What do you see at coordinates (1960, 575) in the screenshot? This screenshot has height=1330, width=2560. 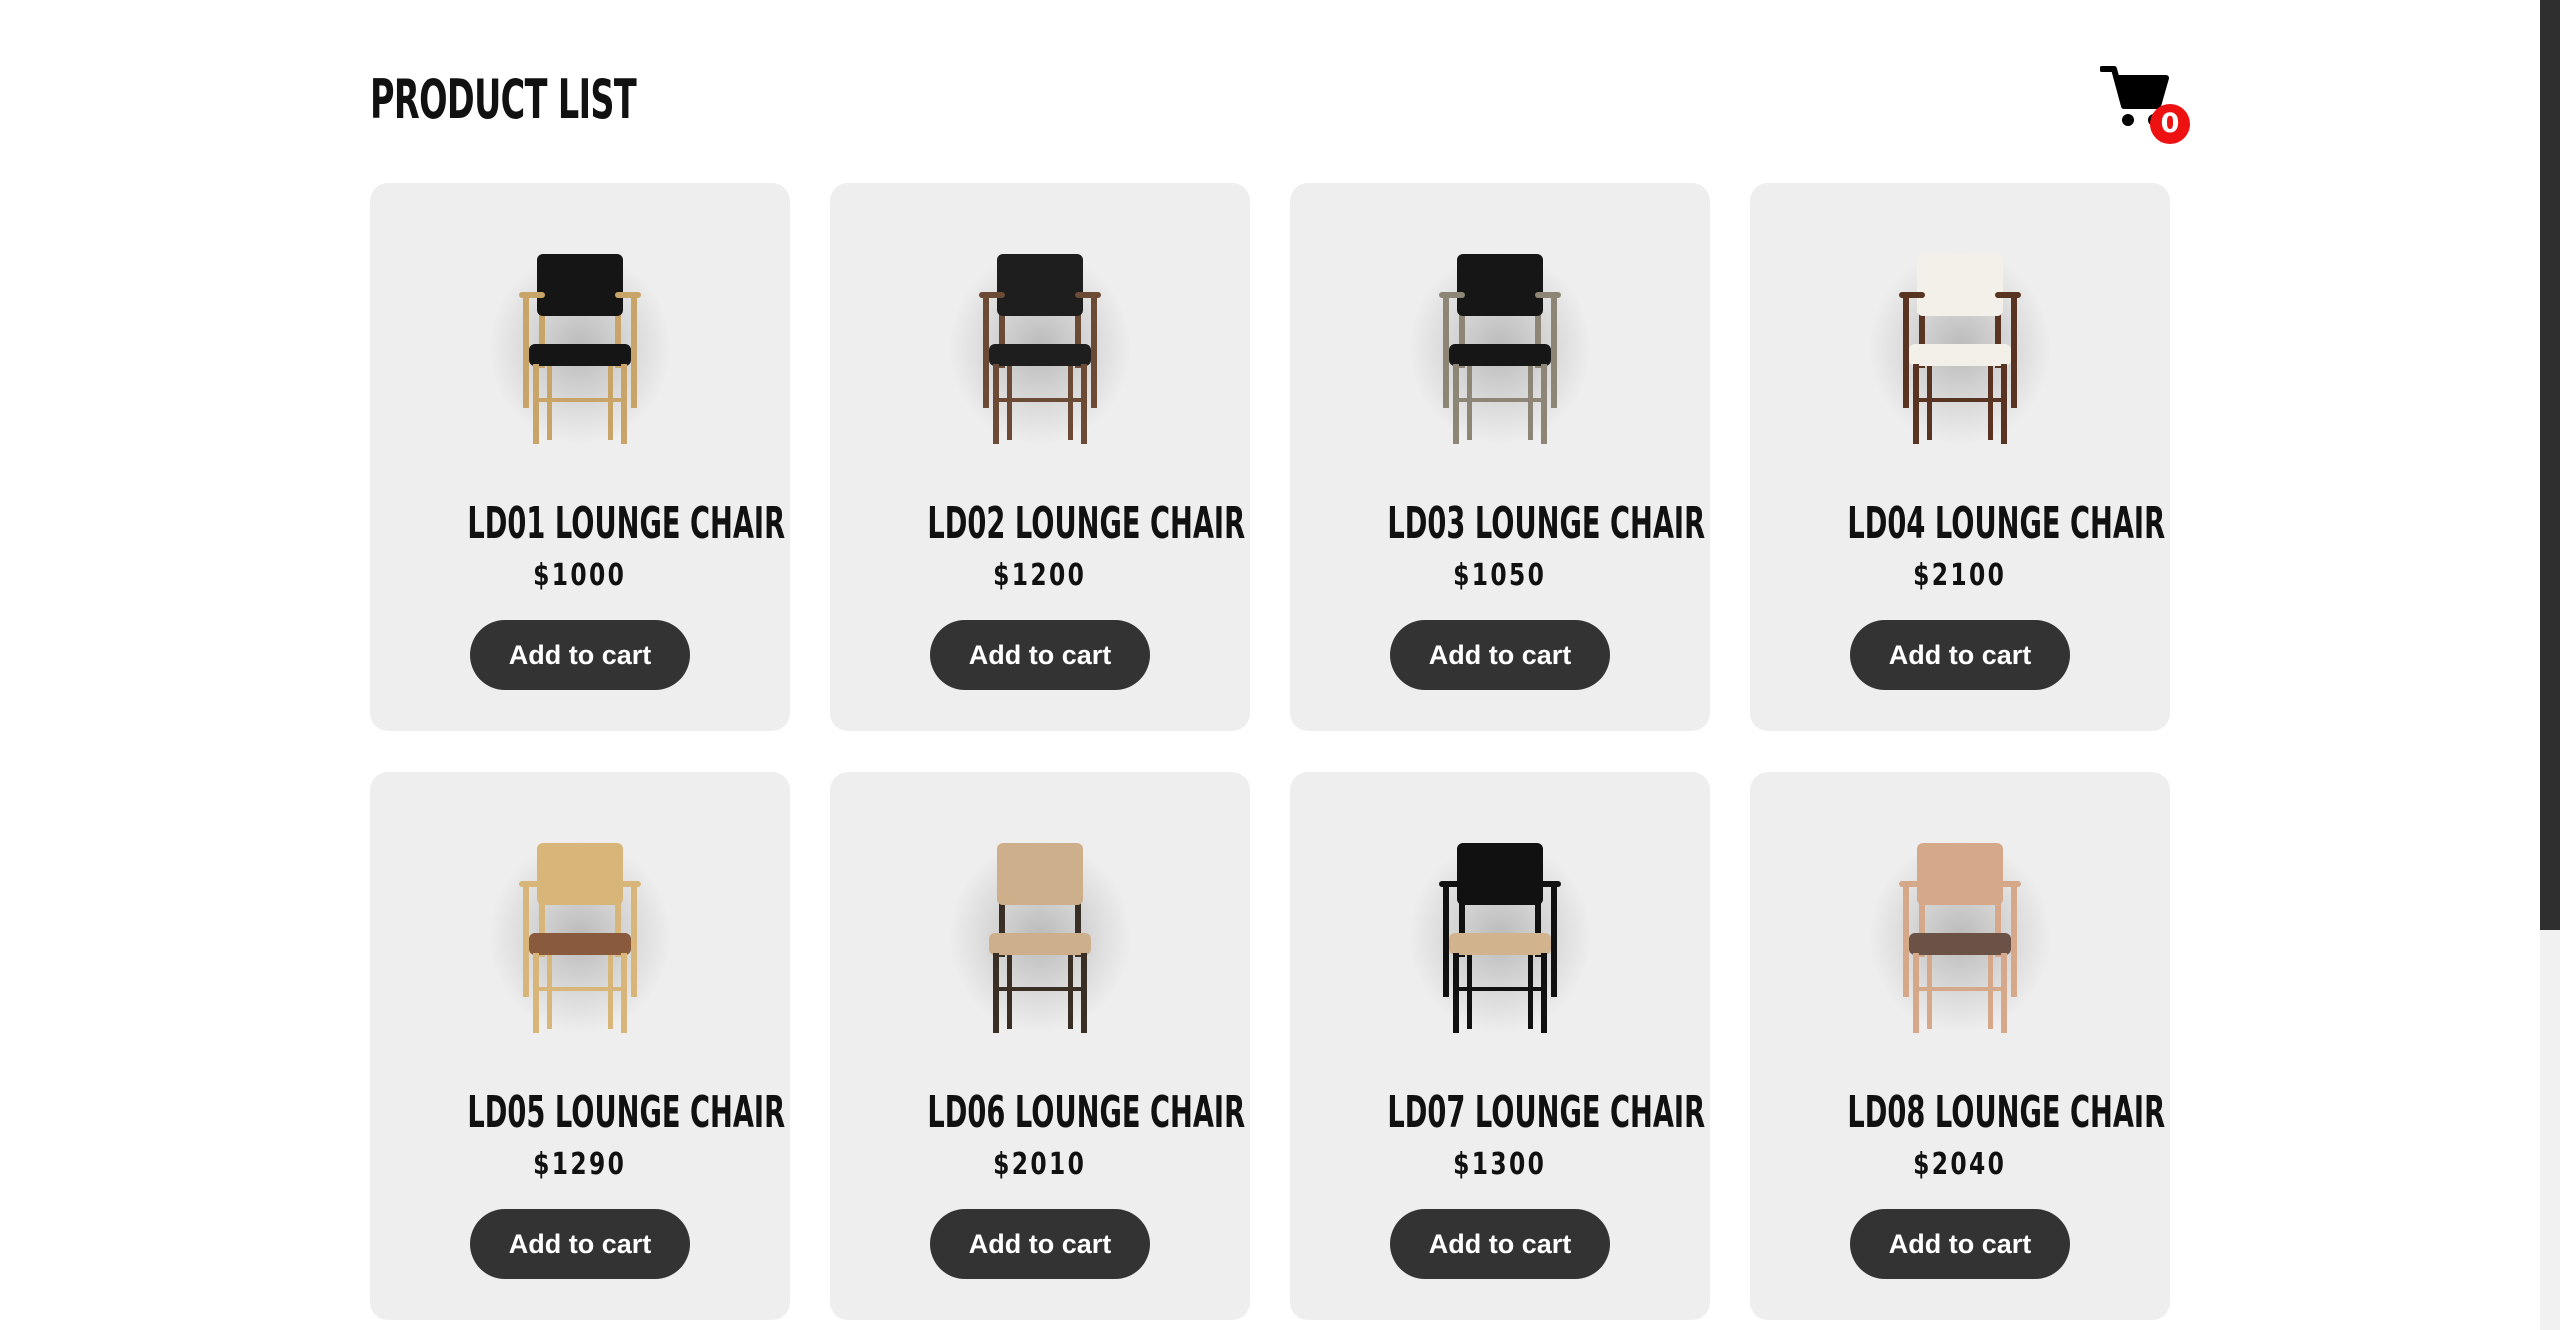 I see `product-price: $2100` at bounding box center [1960, 575].